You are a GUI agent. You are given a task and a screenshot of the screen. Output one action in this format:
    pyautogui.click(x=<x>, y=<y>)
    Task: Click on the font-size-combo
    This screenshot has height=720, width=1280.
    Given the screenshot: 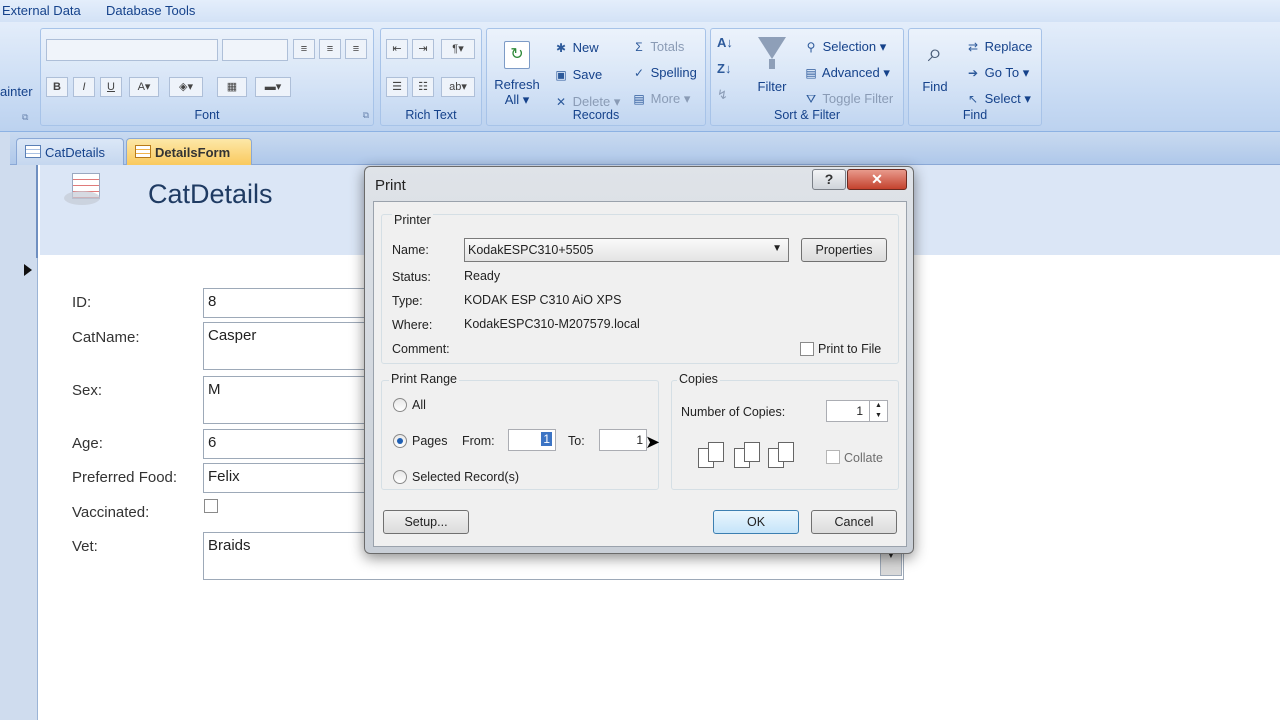 What is the action you would take?
    pyautogui.click(x=255, y=50)
    